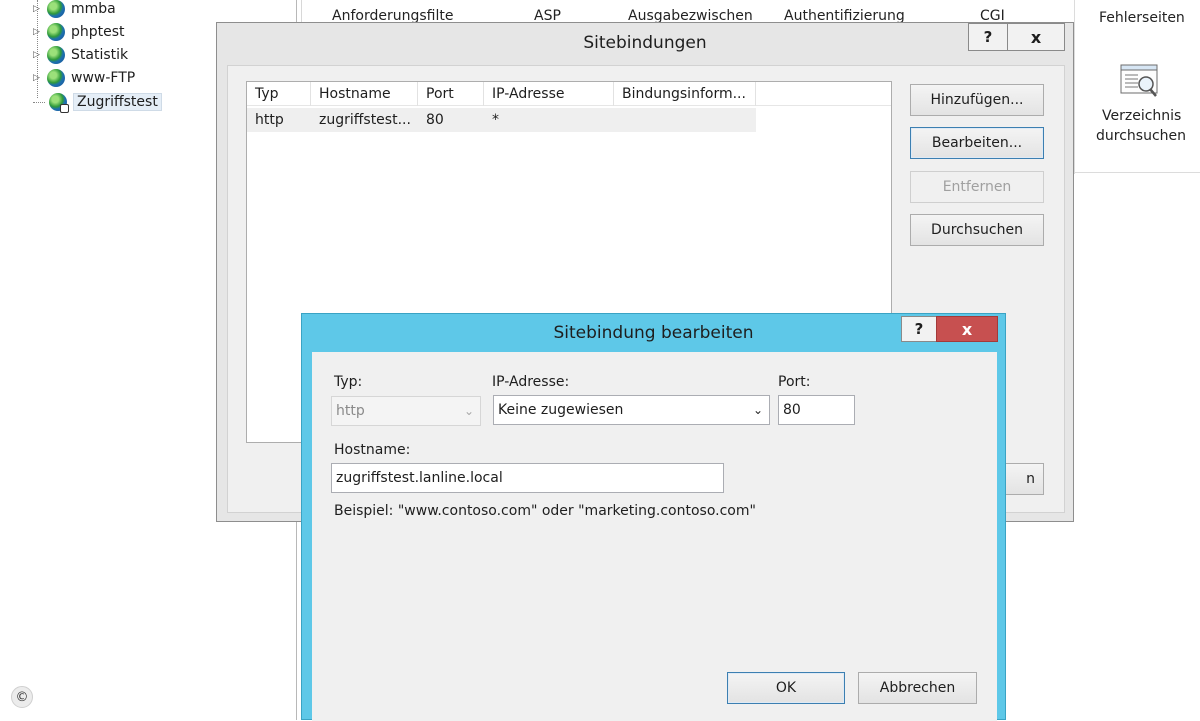 The image size is (1200, 721). Describe the element at coordinates (631, 410) in the screenshot. I see `ip-address-select: Keine zugewiesen ⌄` at that location.